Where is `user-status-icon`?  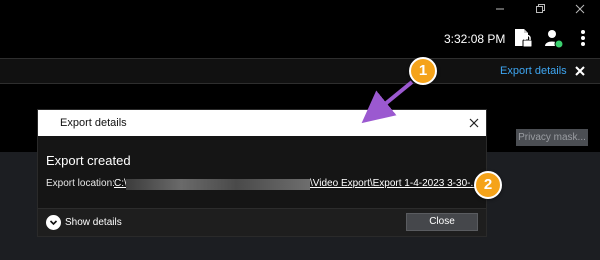 user-status-icon is located at coordinates (554, 39).